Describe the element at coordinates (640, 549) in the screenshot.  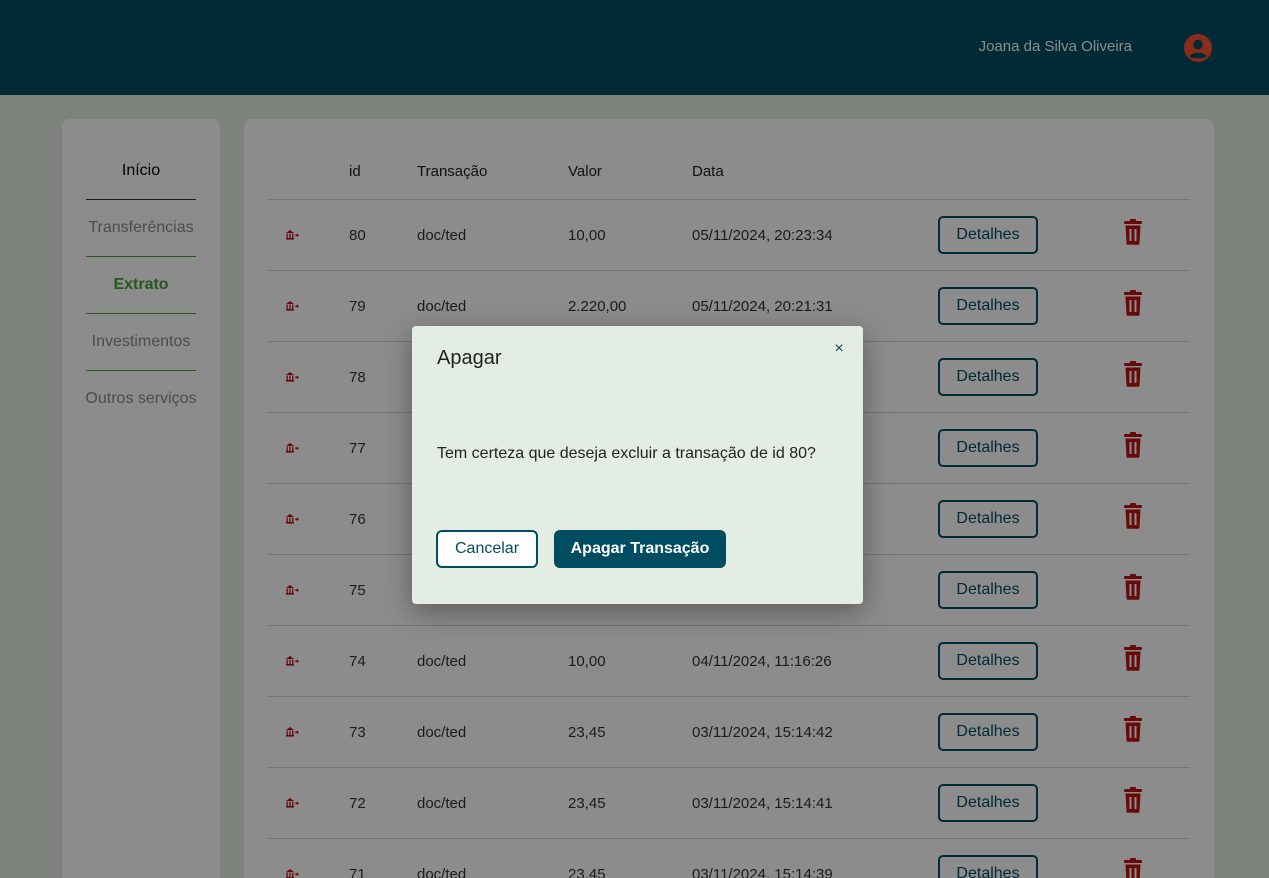
I see `confirm-delete-button: Apagar Transação` at that location.